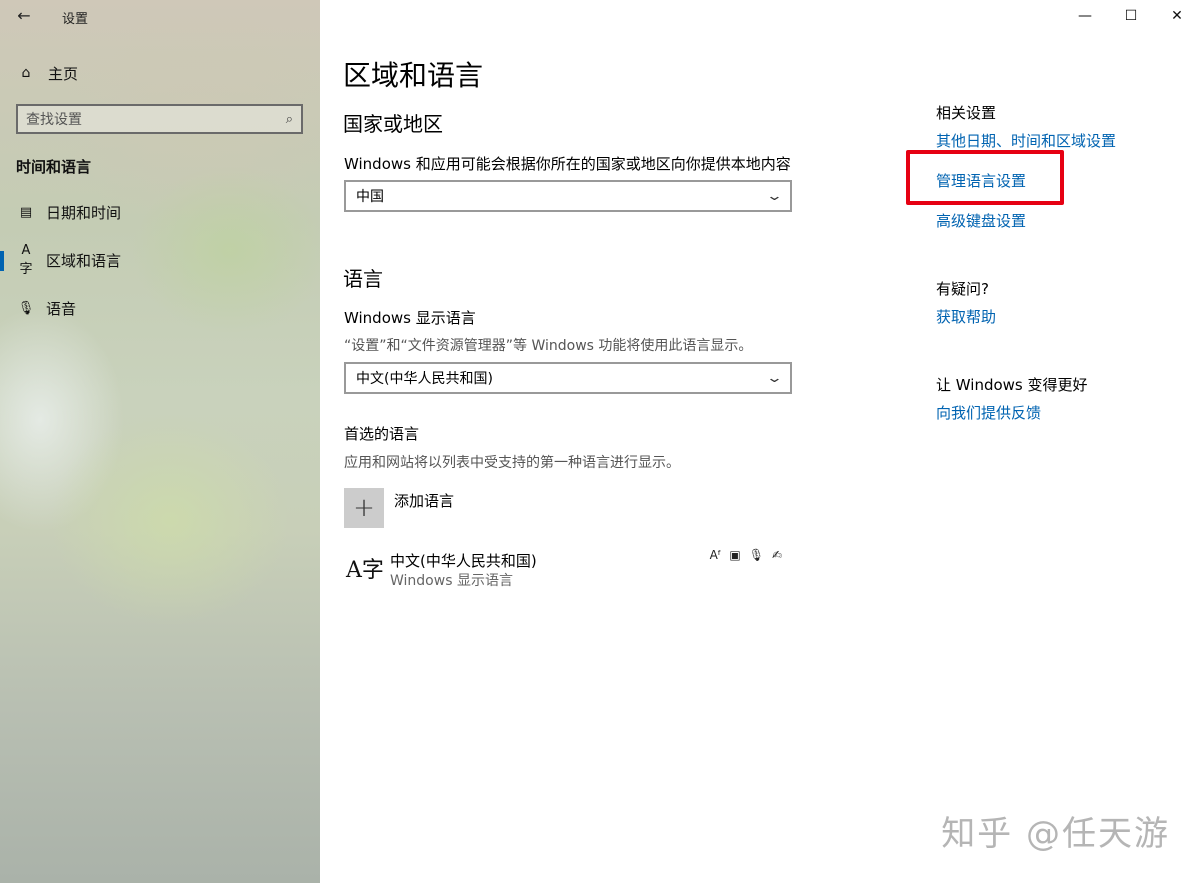 The width and height of the screenshot is (1200, 883). Describe the element at coordinates (393, 122) in the screenshot. I see `country-heading: 国家或地区` at that location.